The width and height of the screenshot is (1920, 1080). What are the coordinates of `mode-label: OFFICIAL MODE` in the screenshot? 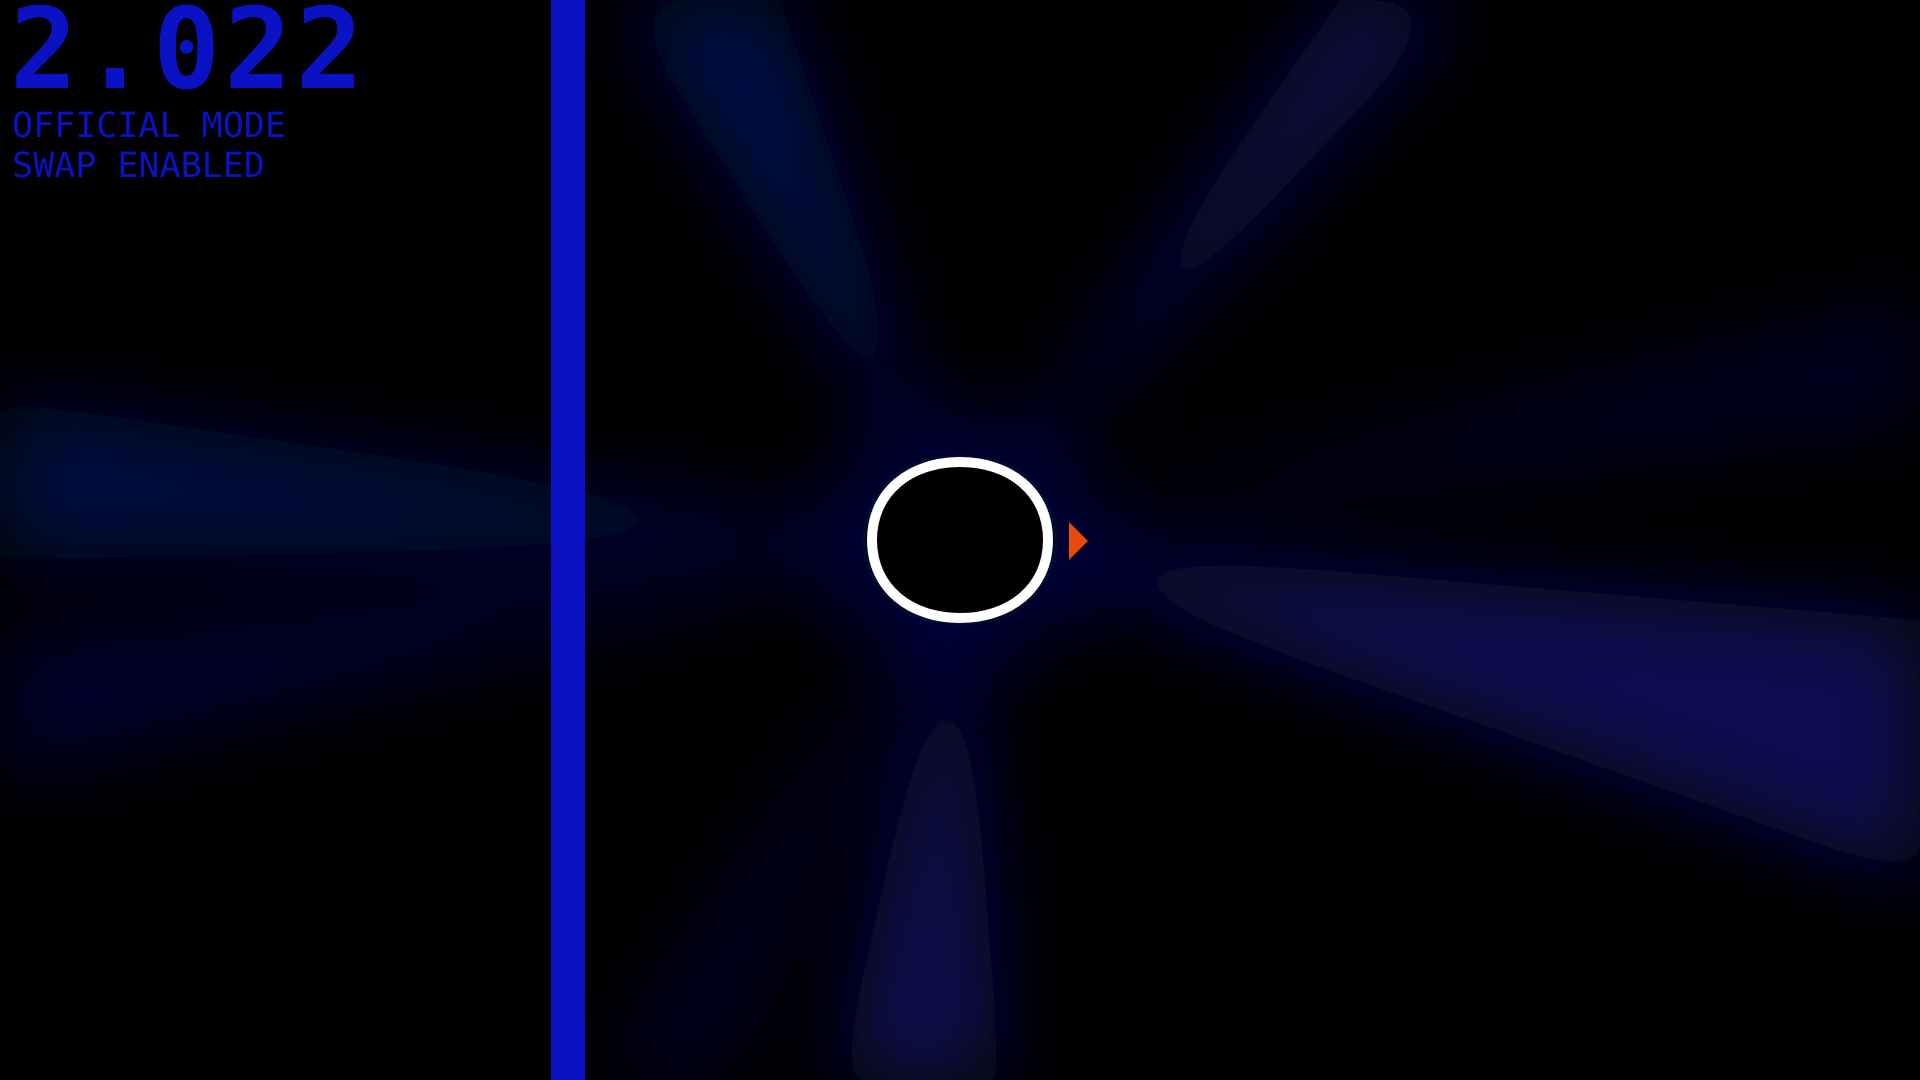 It's located at (149, 126).